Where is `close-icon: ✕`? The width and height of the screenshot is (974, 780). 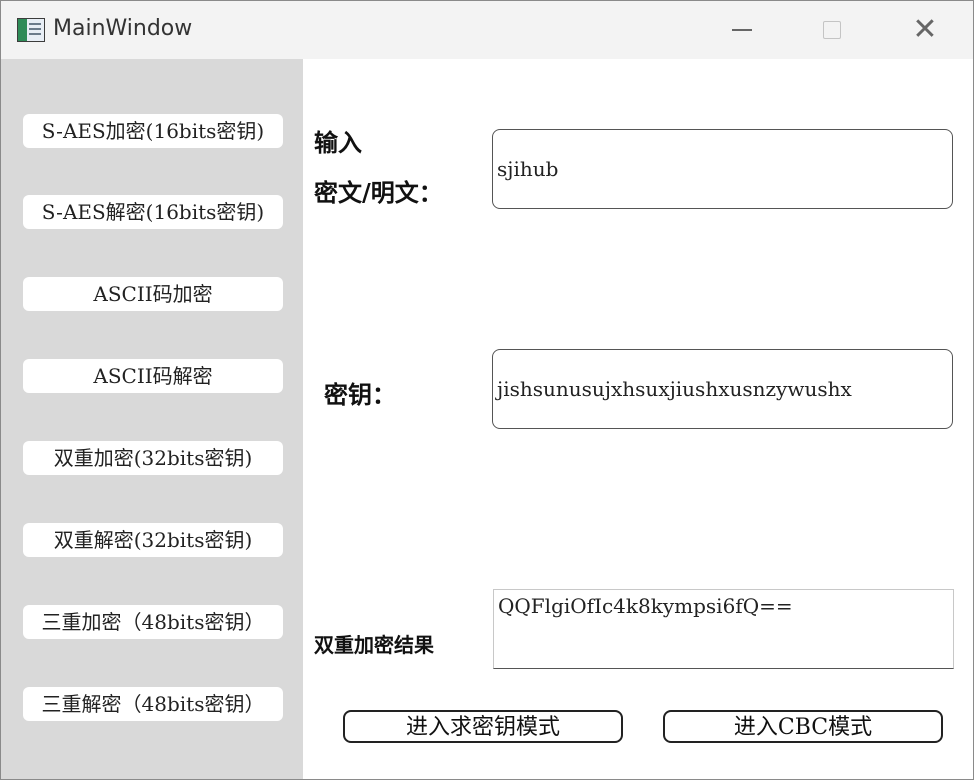
close-icon: ✕ is located at coordinates (925, 29).